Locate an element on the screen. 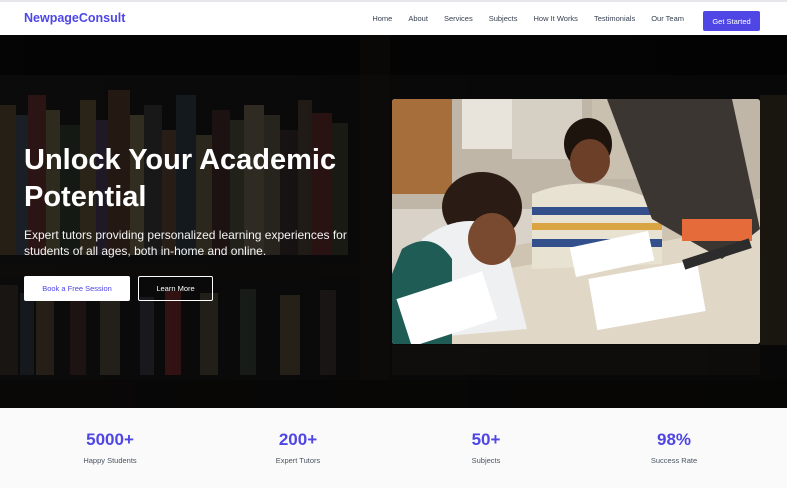  brand-logo: NewpageConsult is located at coordinates (74, 18).